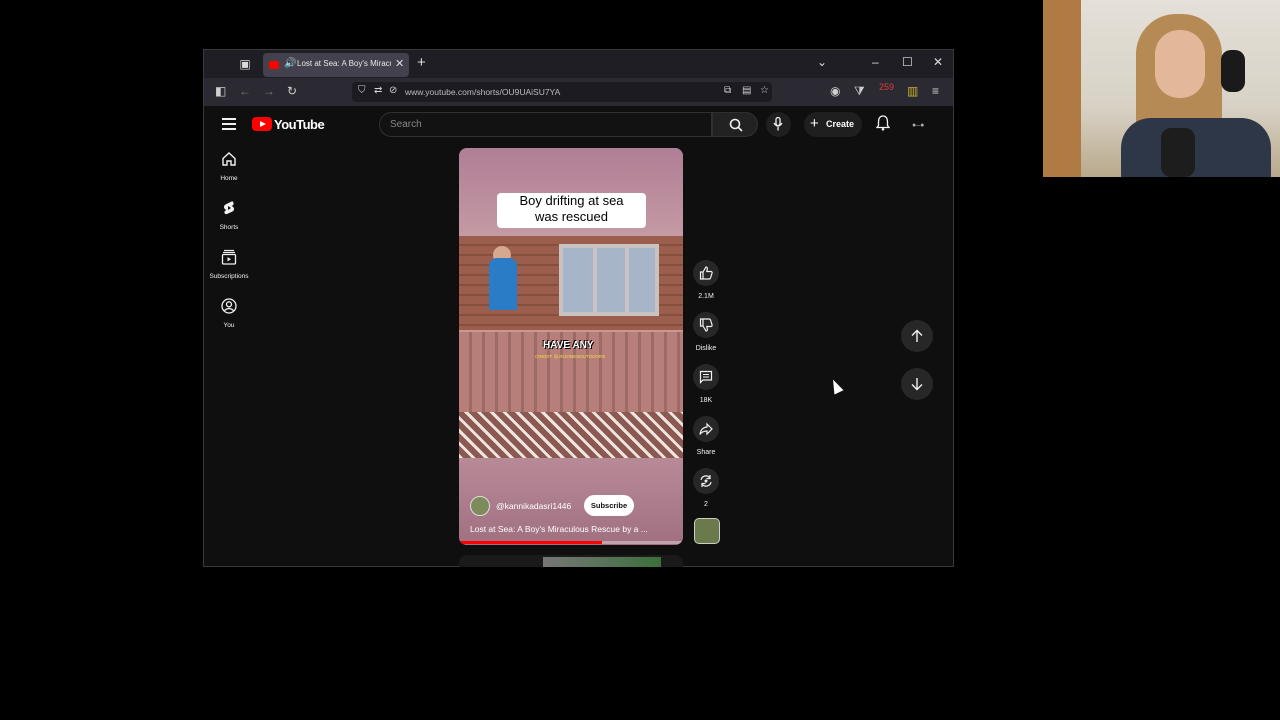  What do you see at coordinates (245, 64) in the screenshot?
I see `tab-list-icon: ▣` at bounding box center [245, 64].